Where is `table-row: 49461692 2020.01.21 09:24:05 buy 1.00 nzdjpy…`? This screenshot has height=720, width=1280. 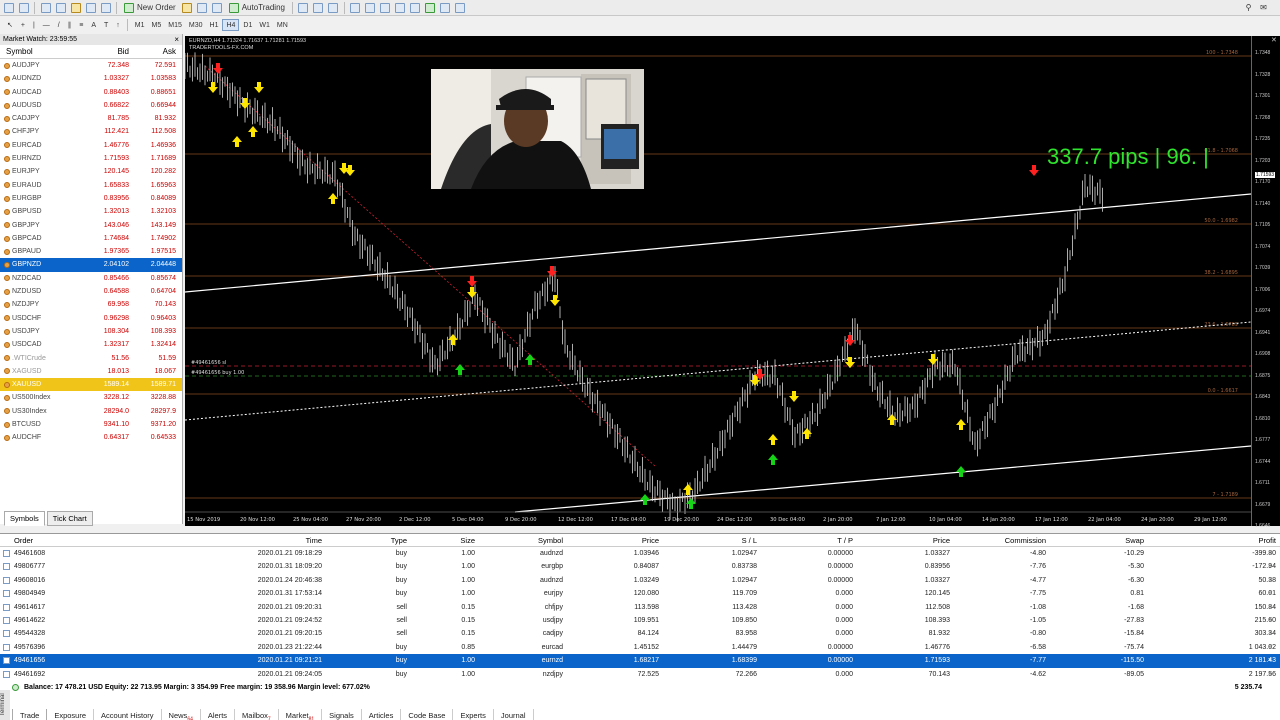
table-row: 49461692 2020.01.21 09:24:05 buy 1.00 nzdjpy… is located at coordinates (640, 674).